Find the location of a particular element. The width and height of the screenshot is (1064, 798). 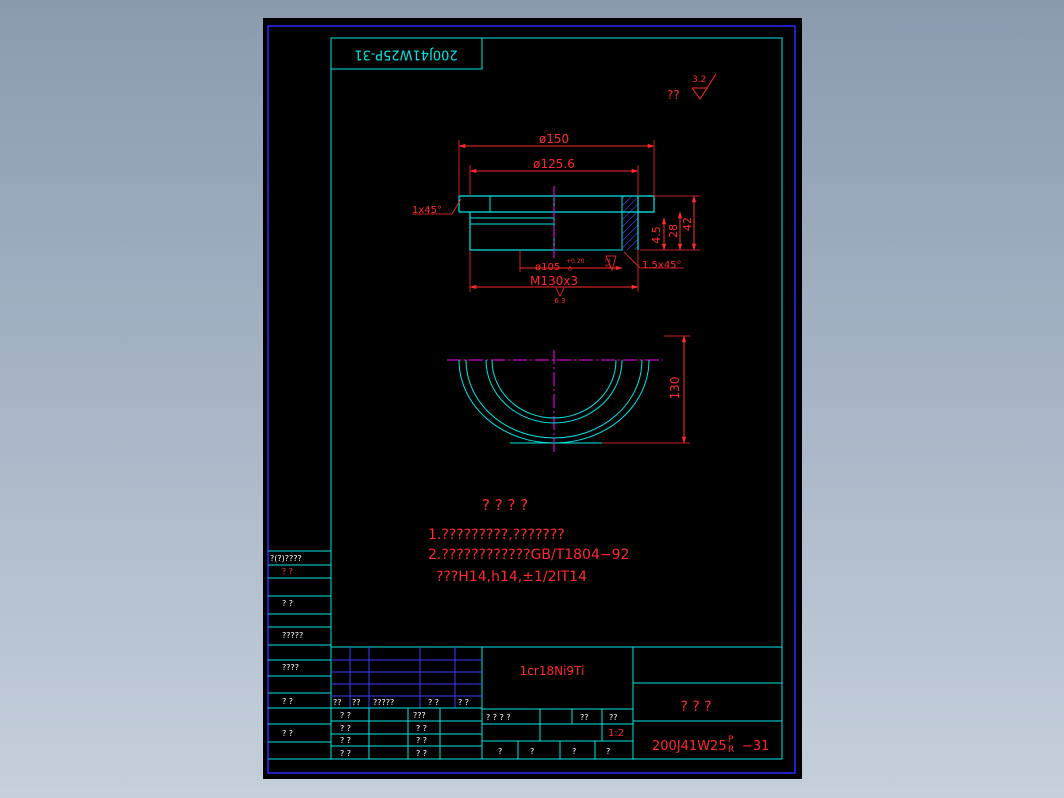

dim-thread: M130x3 is located at coordinates (554, 281).